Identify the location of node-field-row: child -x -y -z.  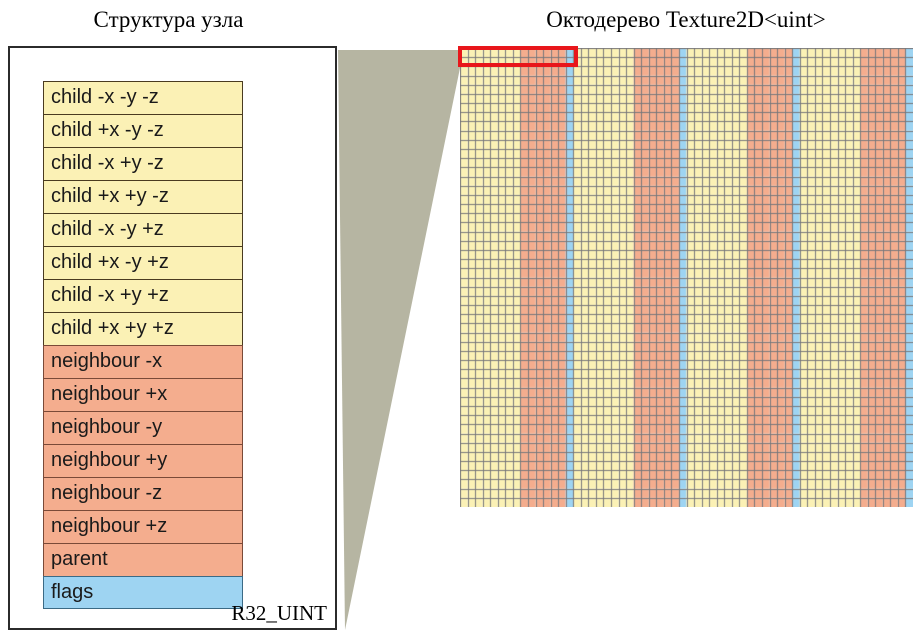
(143, 97).